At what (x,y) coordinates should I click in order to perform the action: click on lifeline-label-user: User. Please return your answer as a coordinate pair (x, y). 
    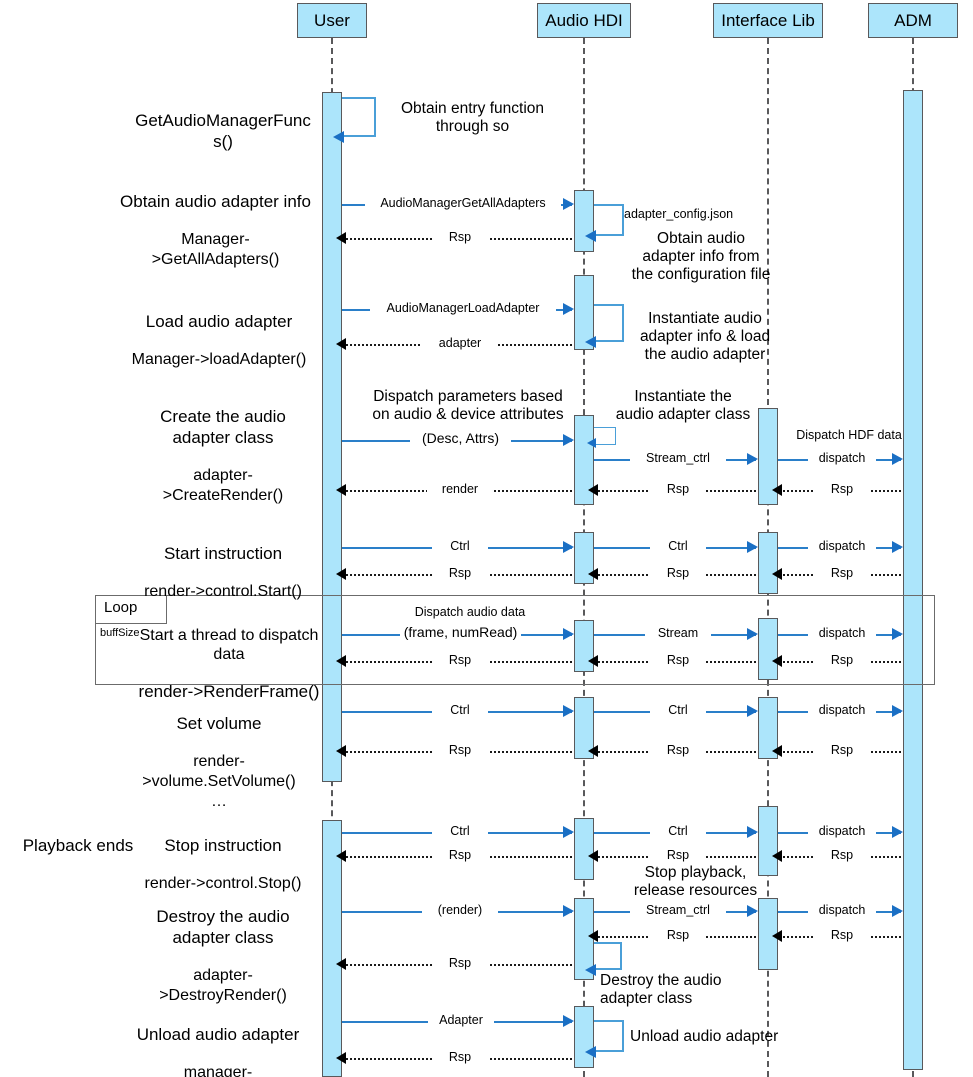
    Looking at the image, I should click on (332, 20).